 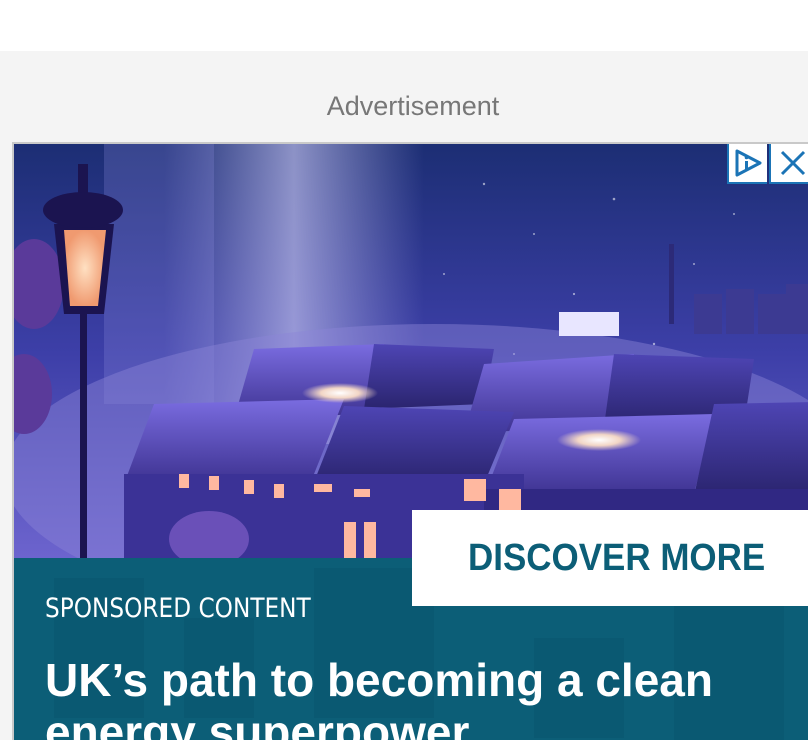 I want to click on adchoices-triangle-icon, so click(x=748, y=163).